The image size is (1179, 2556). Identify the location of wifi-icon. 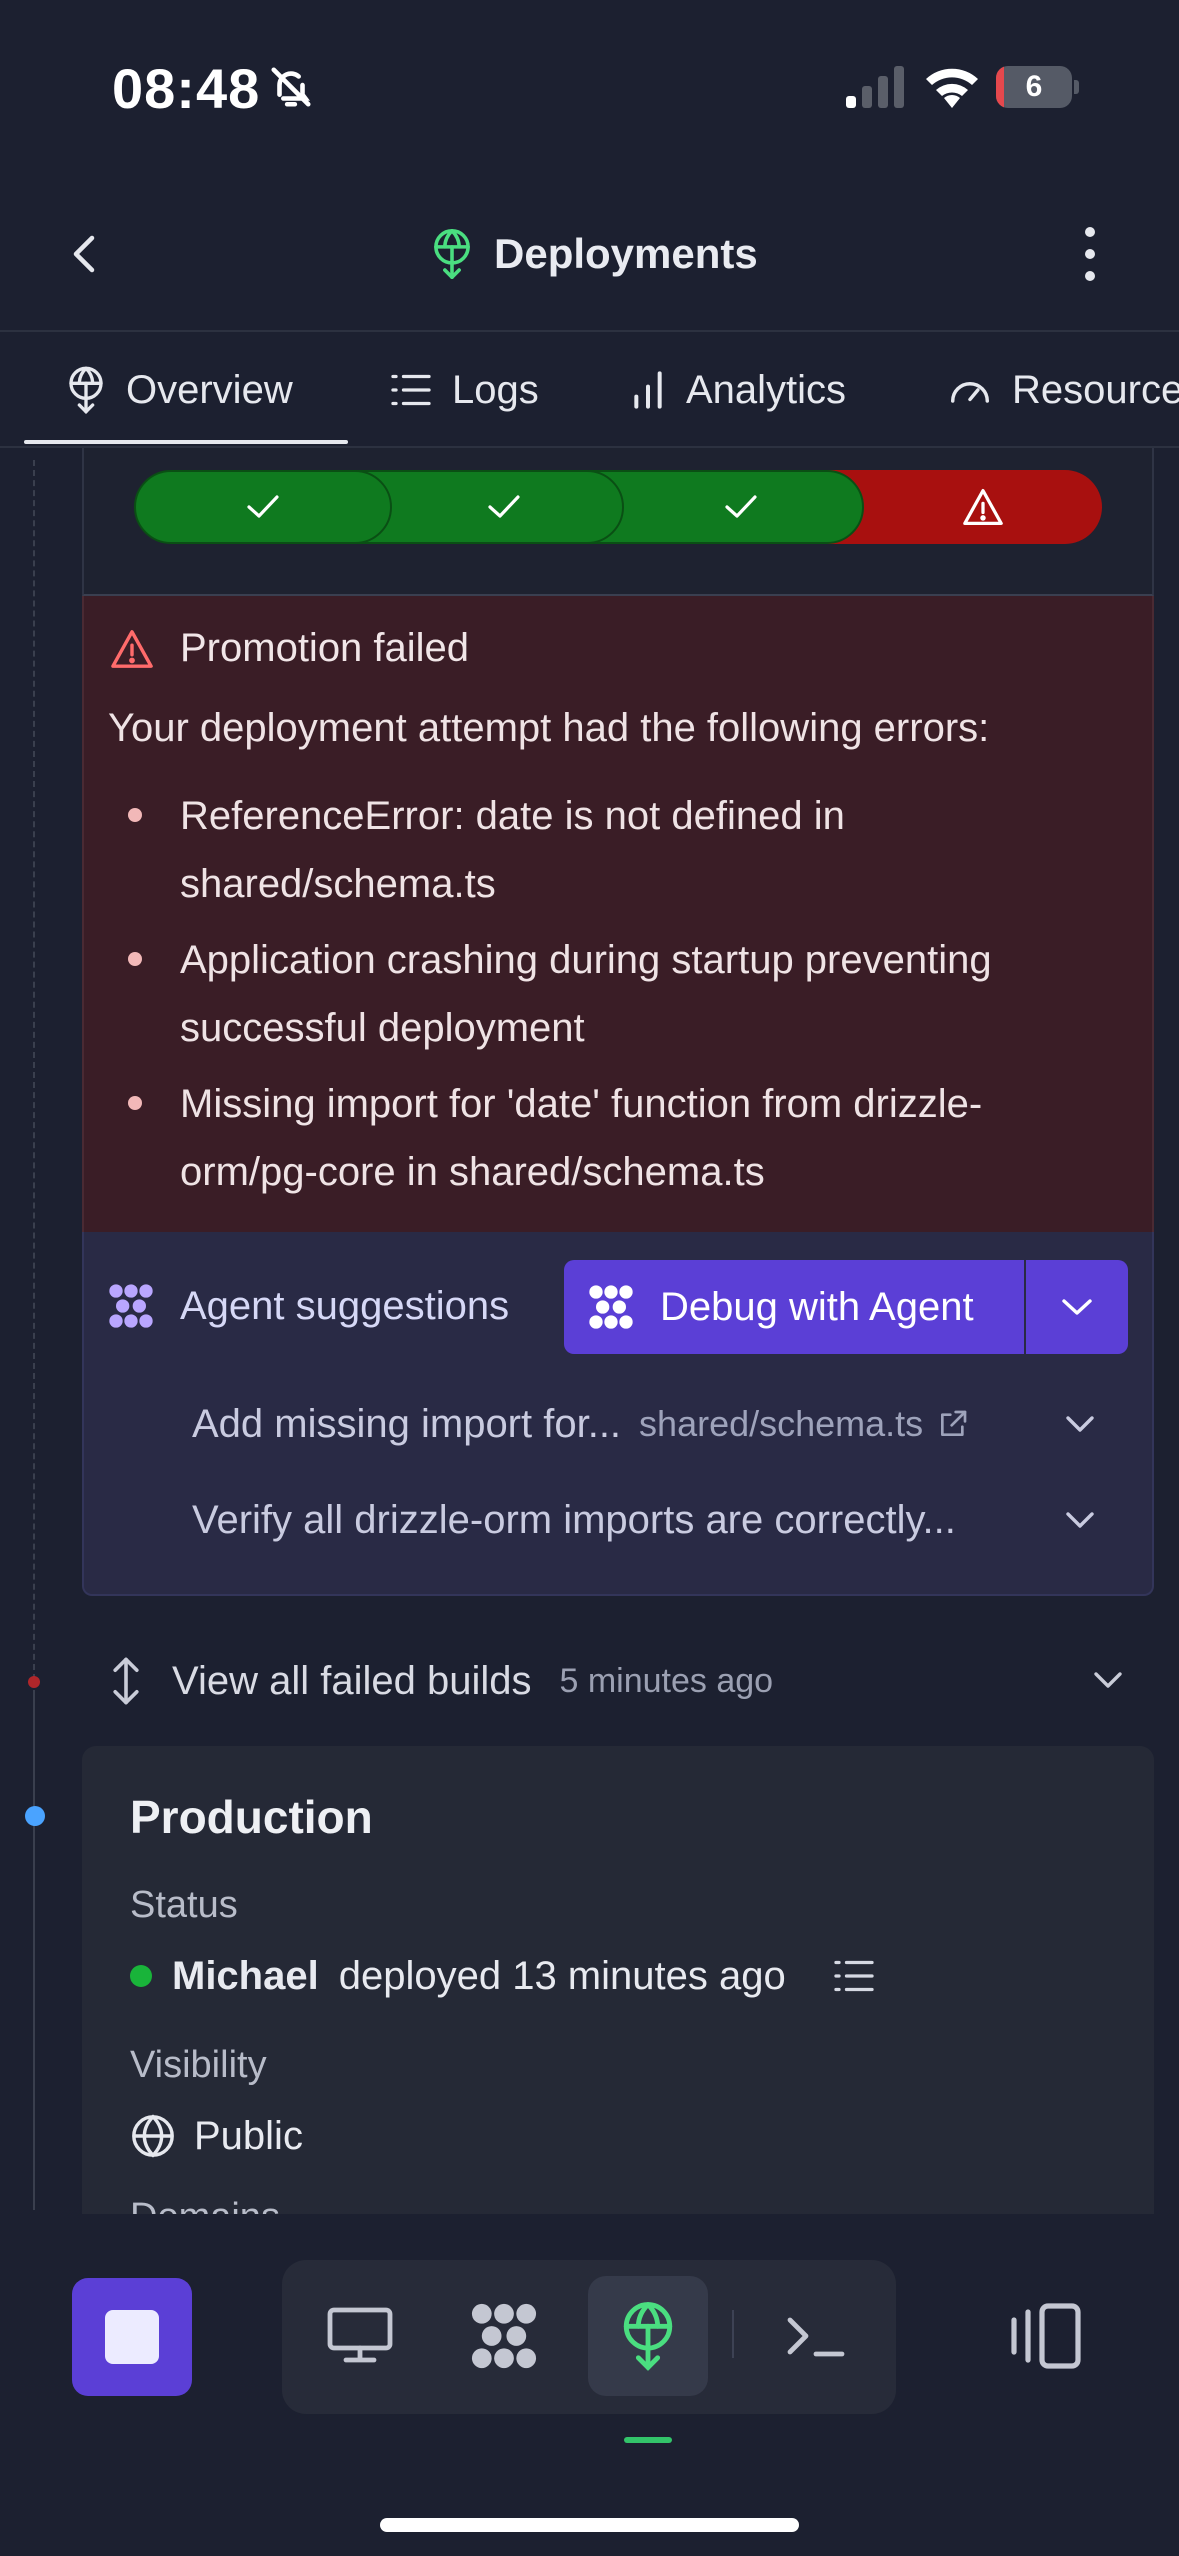
(952, 88).